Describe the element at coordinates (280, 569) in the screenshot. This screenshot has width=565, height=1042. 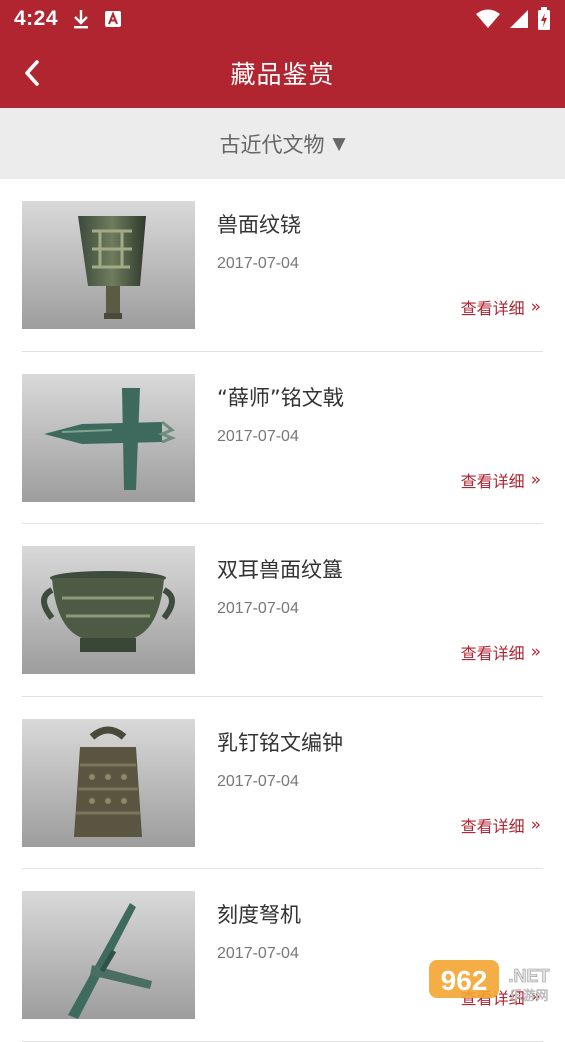
I see `item-name: 双耳兽面纹簋` at that location.